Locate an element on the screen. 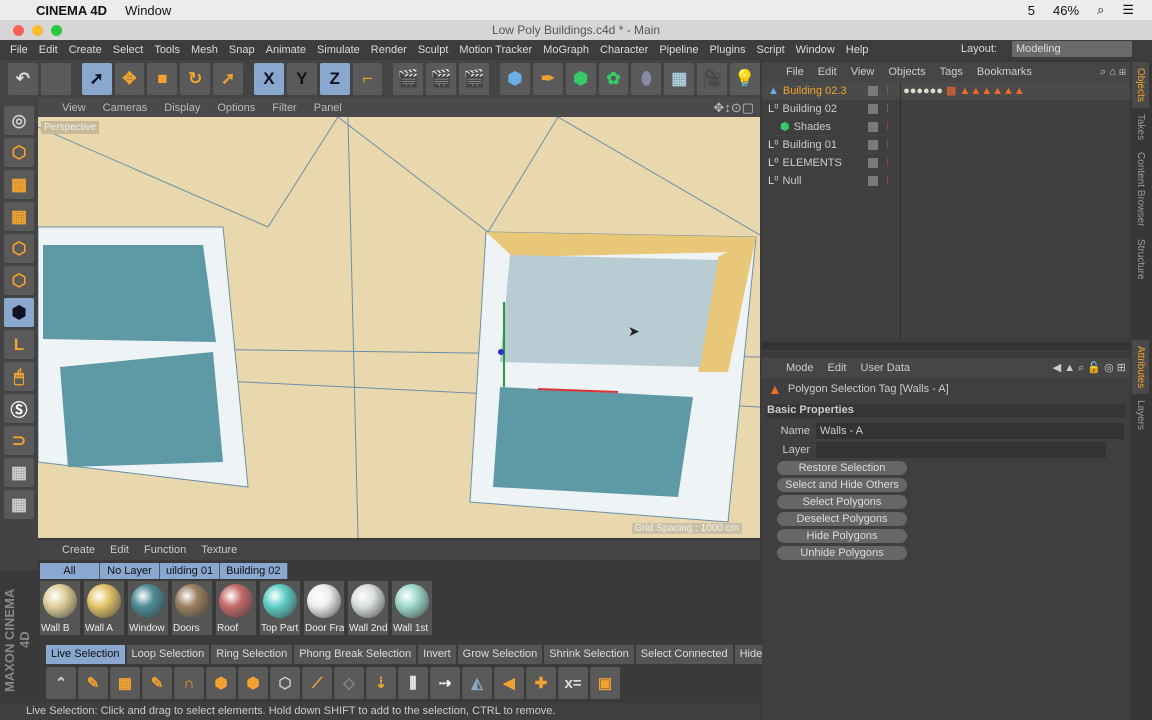  bridge-icon: ◇ is located at coordinates (349, 683).